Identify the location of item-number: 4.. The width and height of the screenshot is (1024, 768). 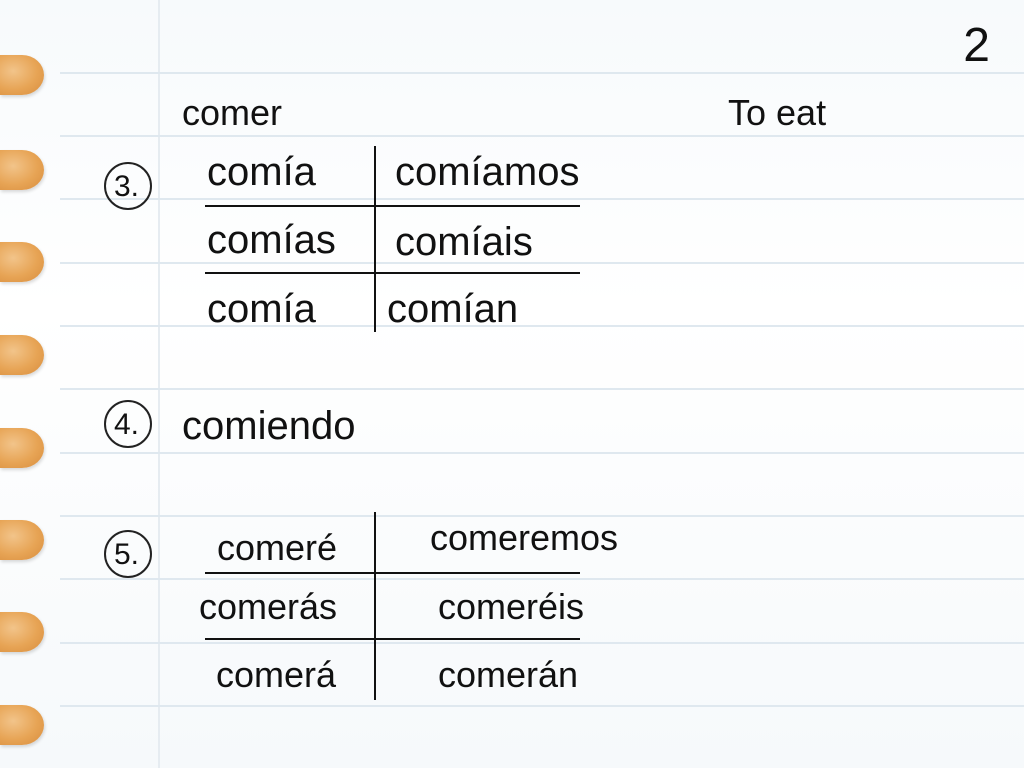
(127, 424).